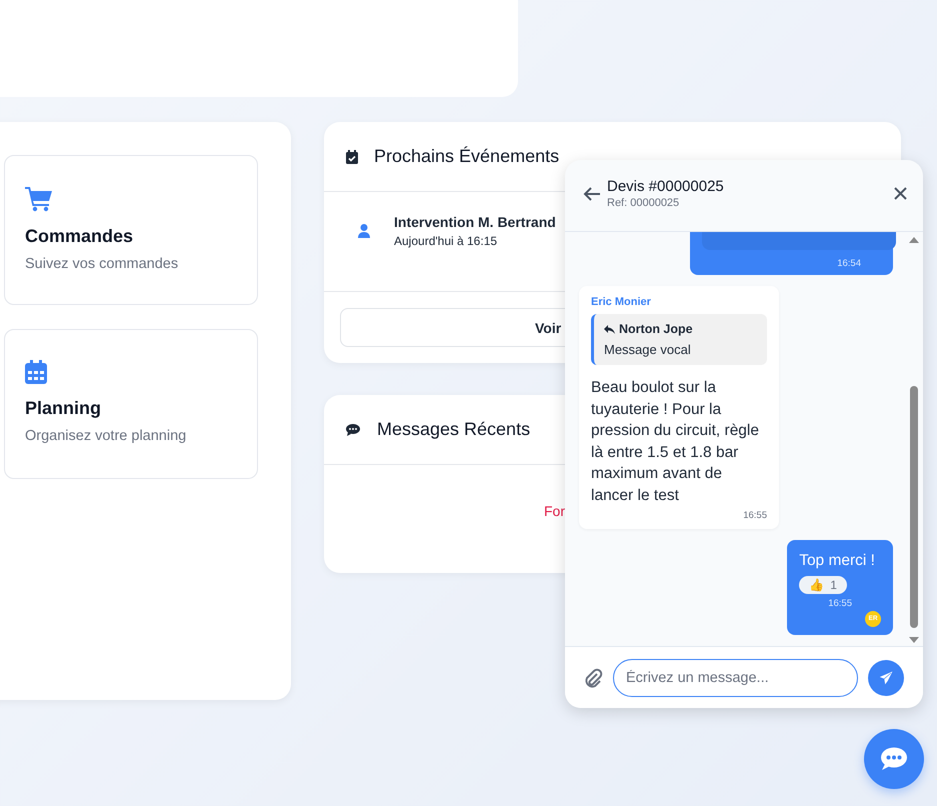 The width and height of the screenshot is (937, 806). Describe the element at coordinates (131, 404) in the screenshot. I see `shortcut-card: Planning Organisez votre planning` at that location.